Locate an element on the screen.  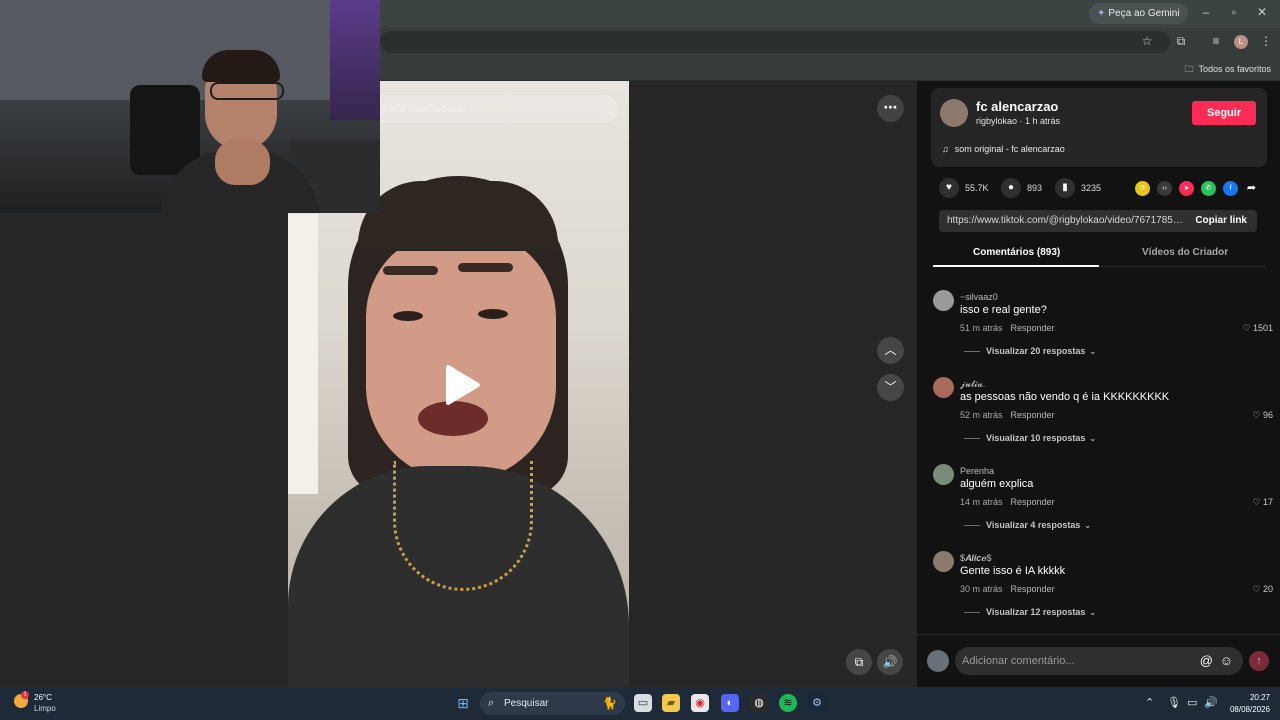
gemini-button: ✦ Peça ao Gemini is located at coordinates (1138, 13).